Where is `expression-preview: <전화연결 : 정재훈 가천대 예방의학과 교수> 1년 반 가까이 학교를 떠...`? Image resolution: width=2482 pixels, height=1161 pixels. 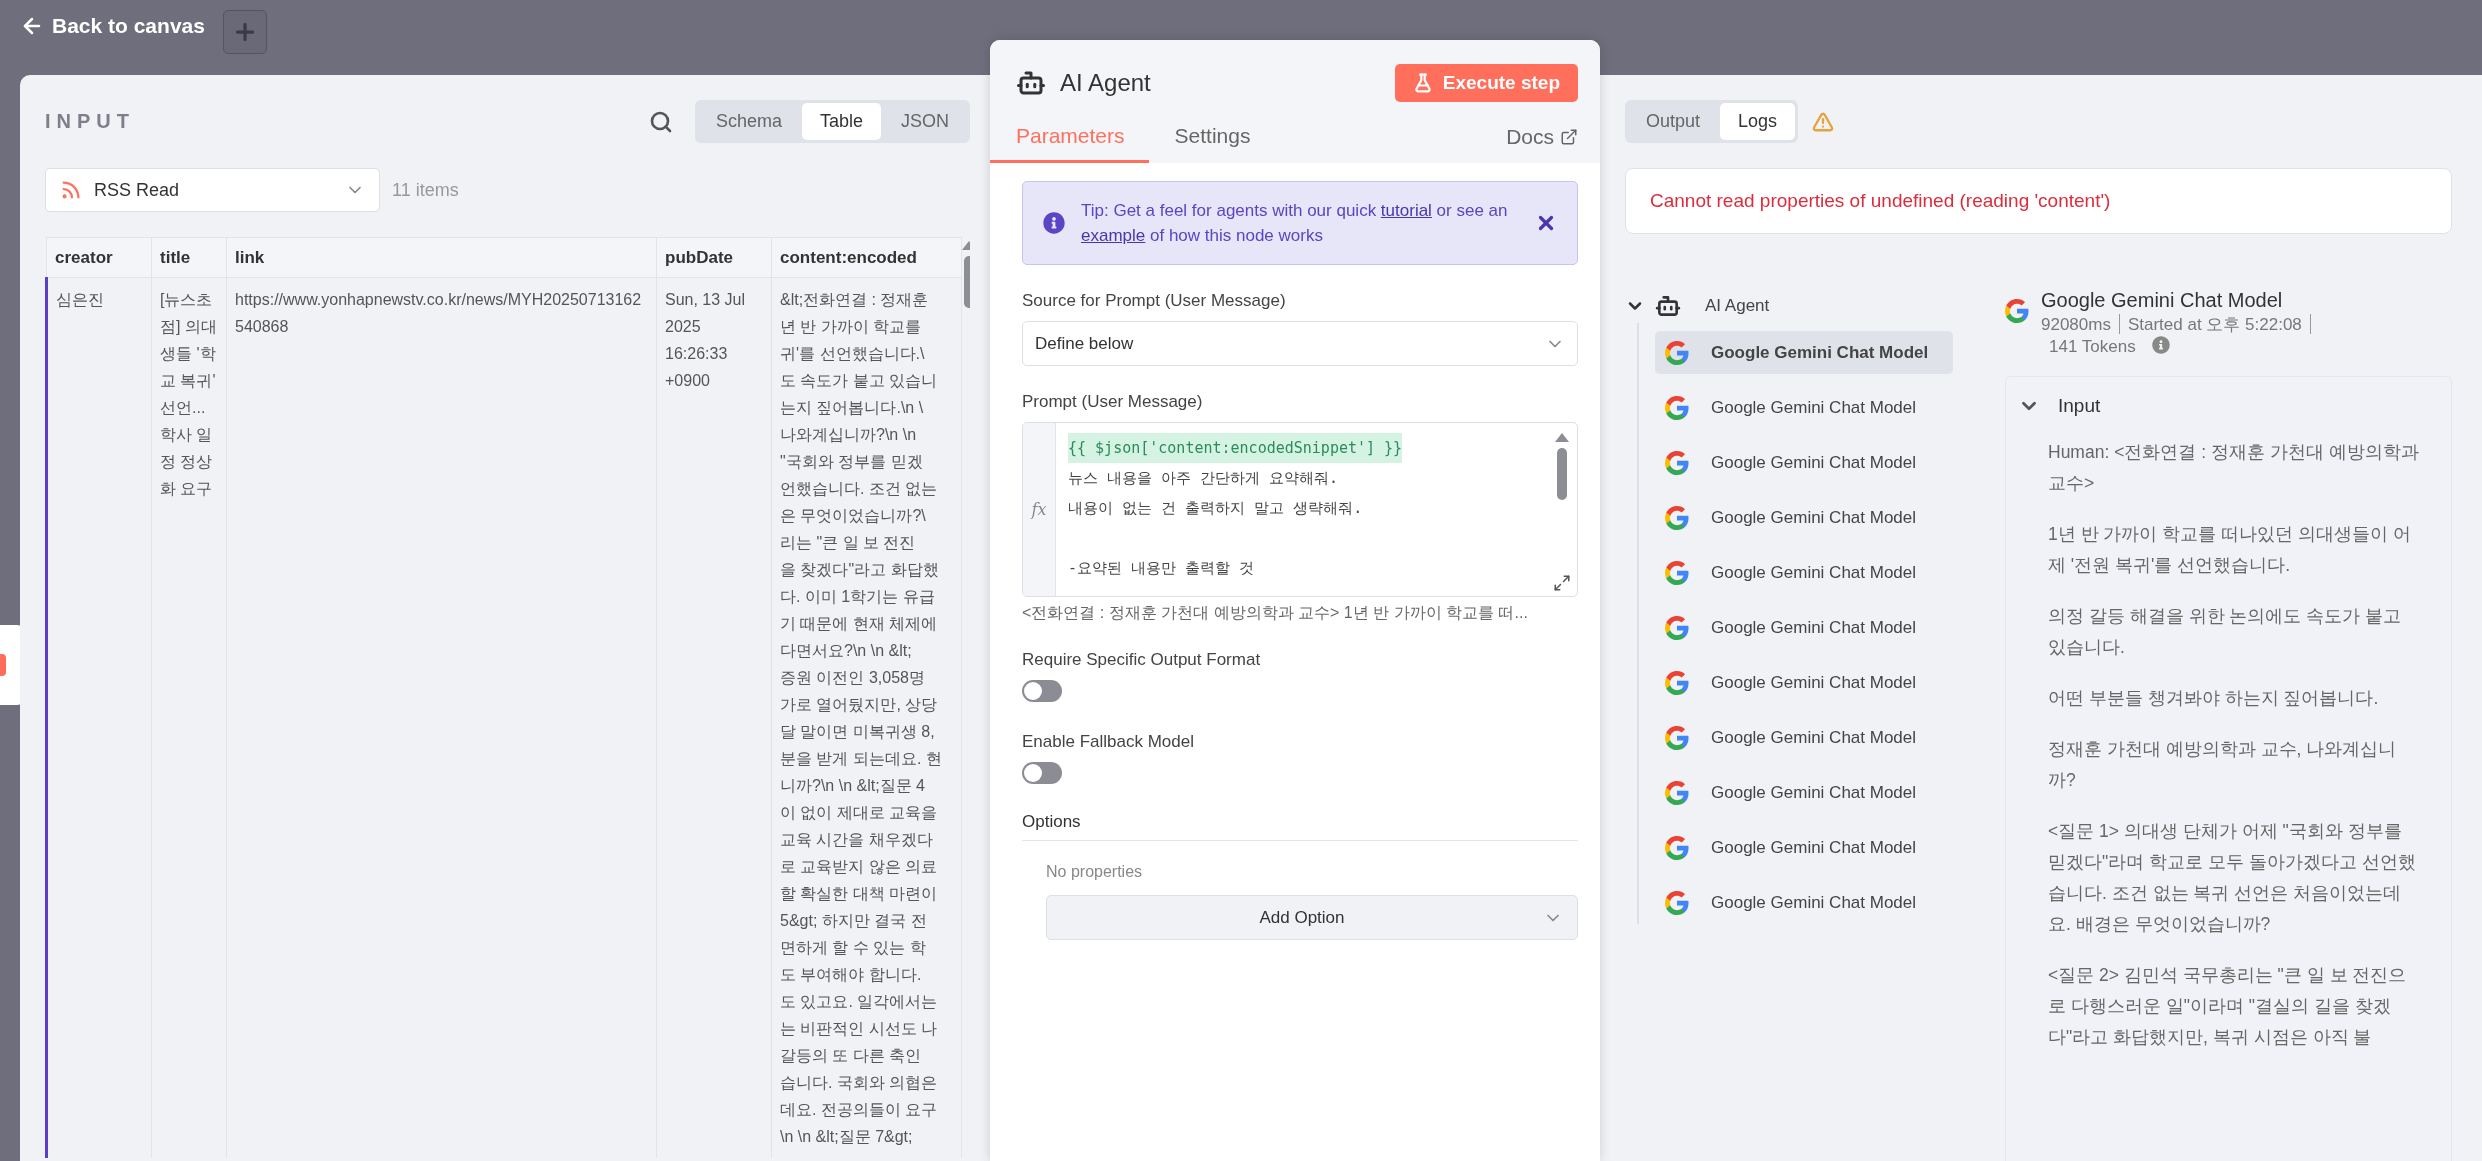
expression-preview: <전화연결 : 정재훈 가천대 예방의학과 교수> 1년 반 가까이 학교를 떠... is located at coordinates (1275, 613).